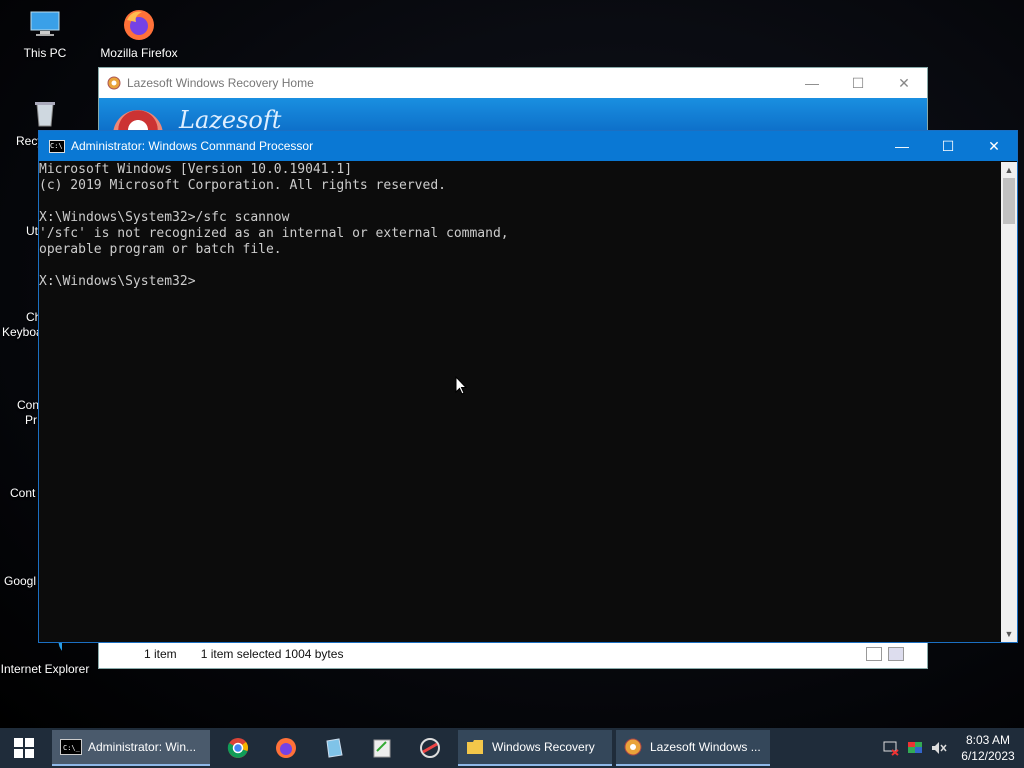  I want to click on lazesoft-banner: Lazesoft, so click(513, 115).